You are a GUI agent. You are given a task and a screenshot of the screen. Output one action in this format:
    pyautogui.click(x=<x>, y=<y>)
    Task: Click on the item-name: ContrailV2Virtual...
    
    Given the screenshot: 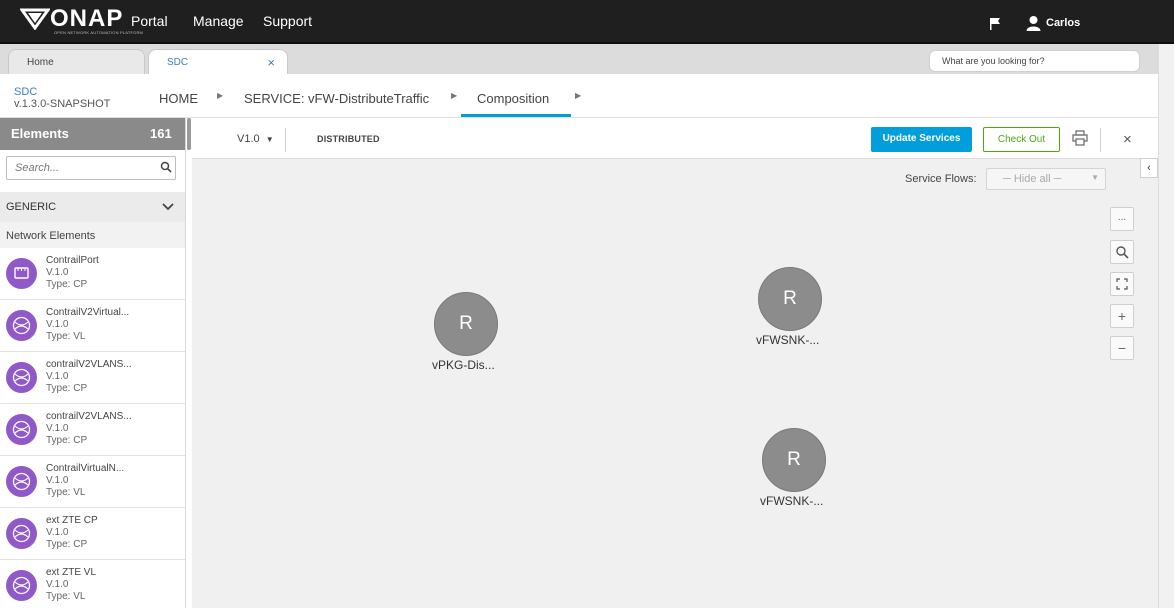 What is the action you would take?
    pyautogui.click(x=88, y=312)
    